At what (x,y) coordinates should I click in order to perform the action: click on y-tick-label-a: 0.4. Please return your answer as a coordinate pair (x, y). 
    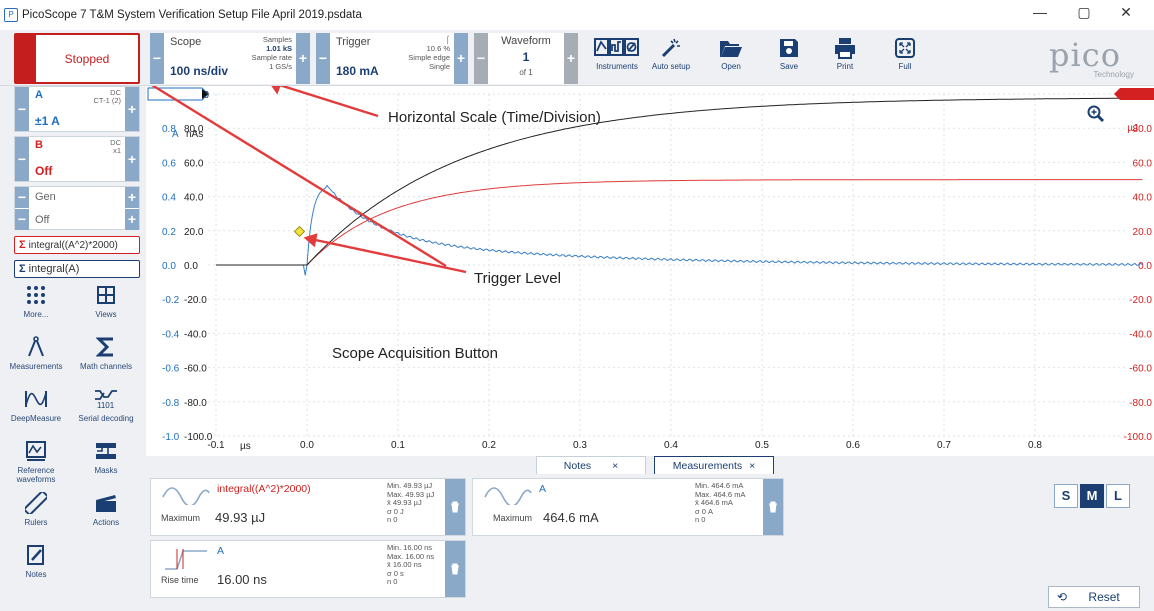
    Looking at the image, I should click on (169, 198).